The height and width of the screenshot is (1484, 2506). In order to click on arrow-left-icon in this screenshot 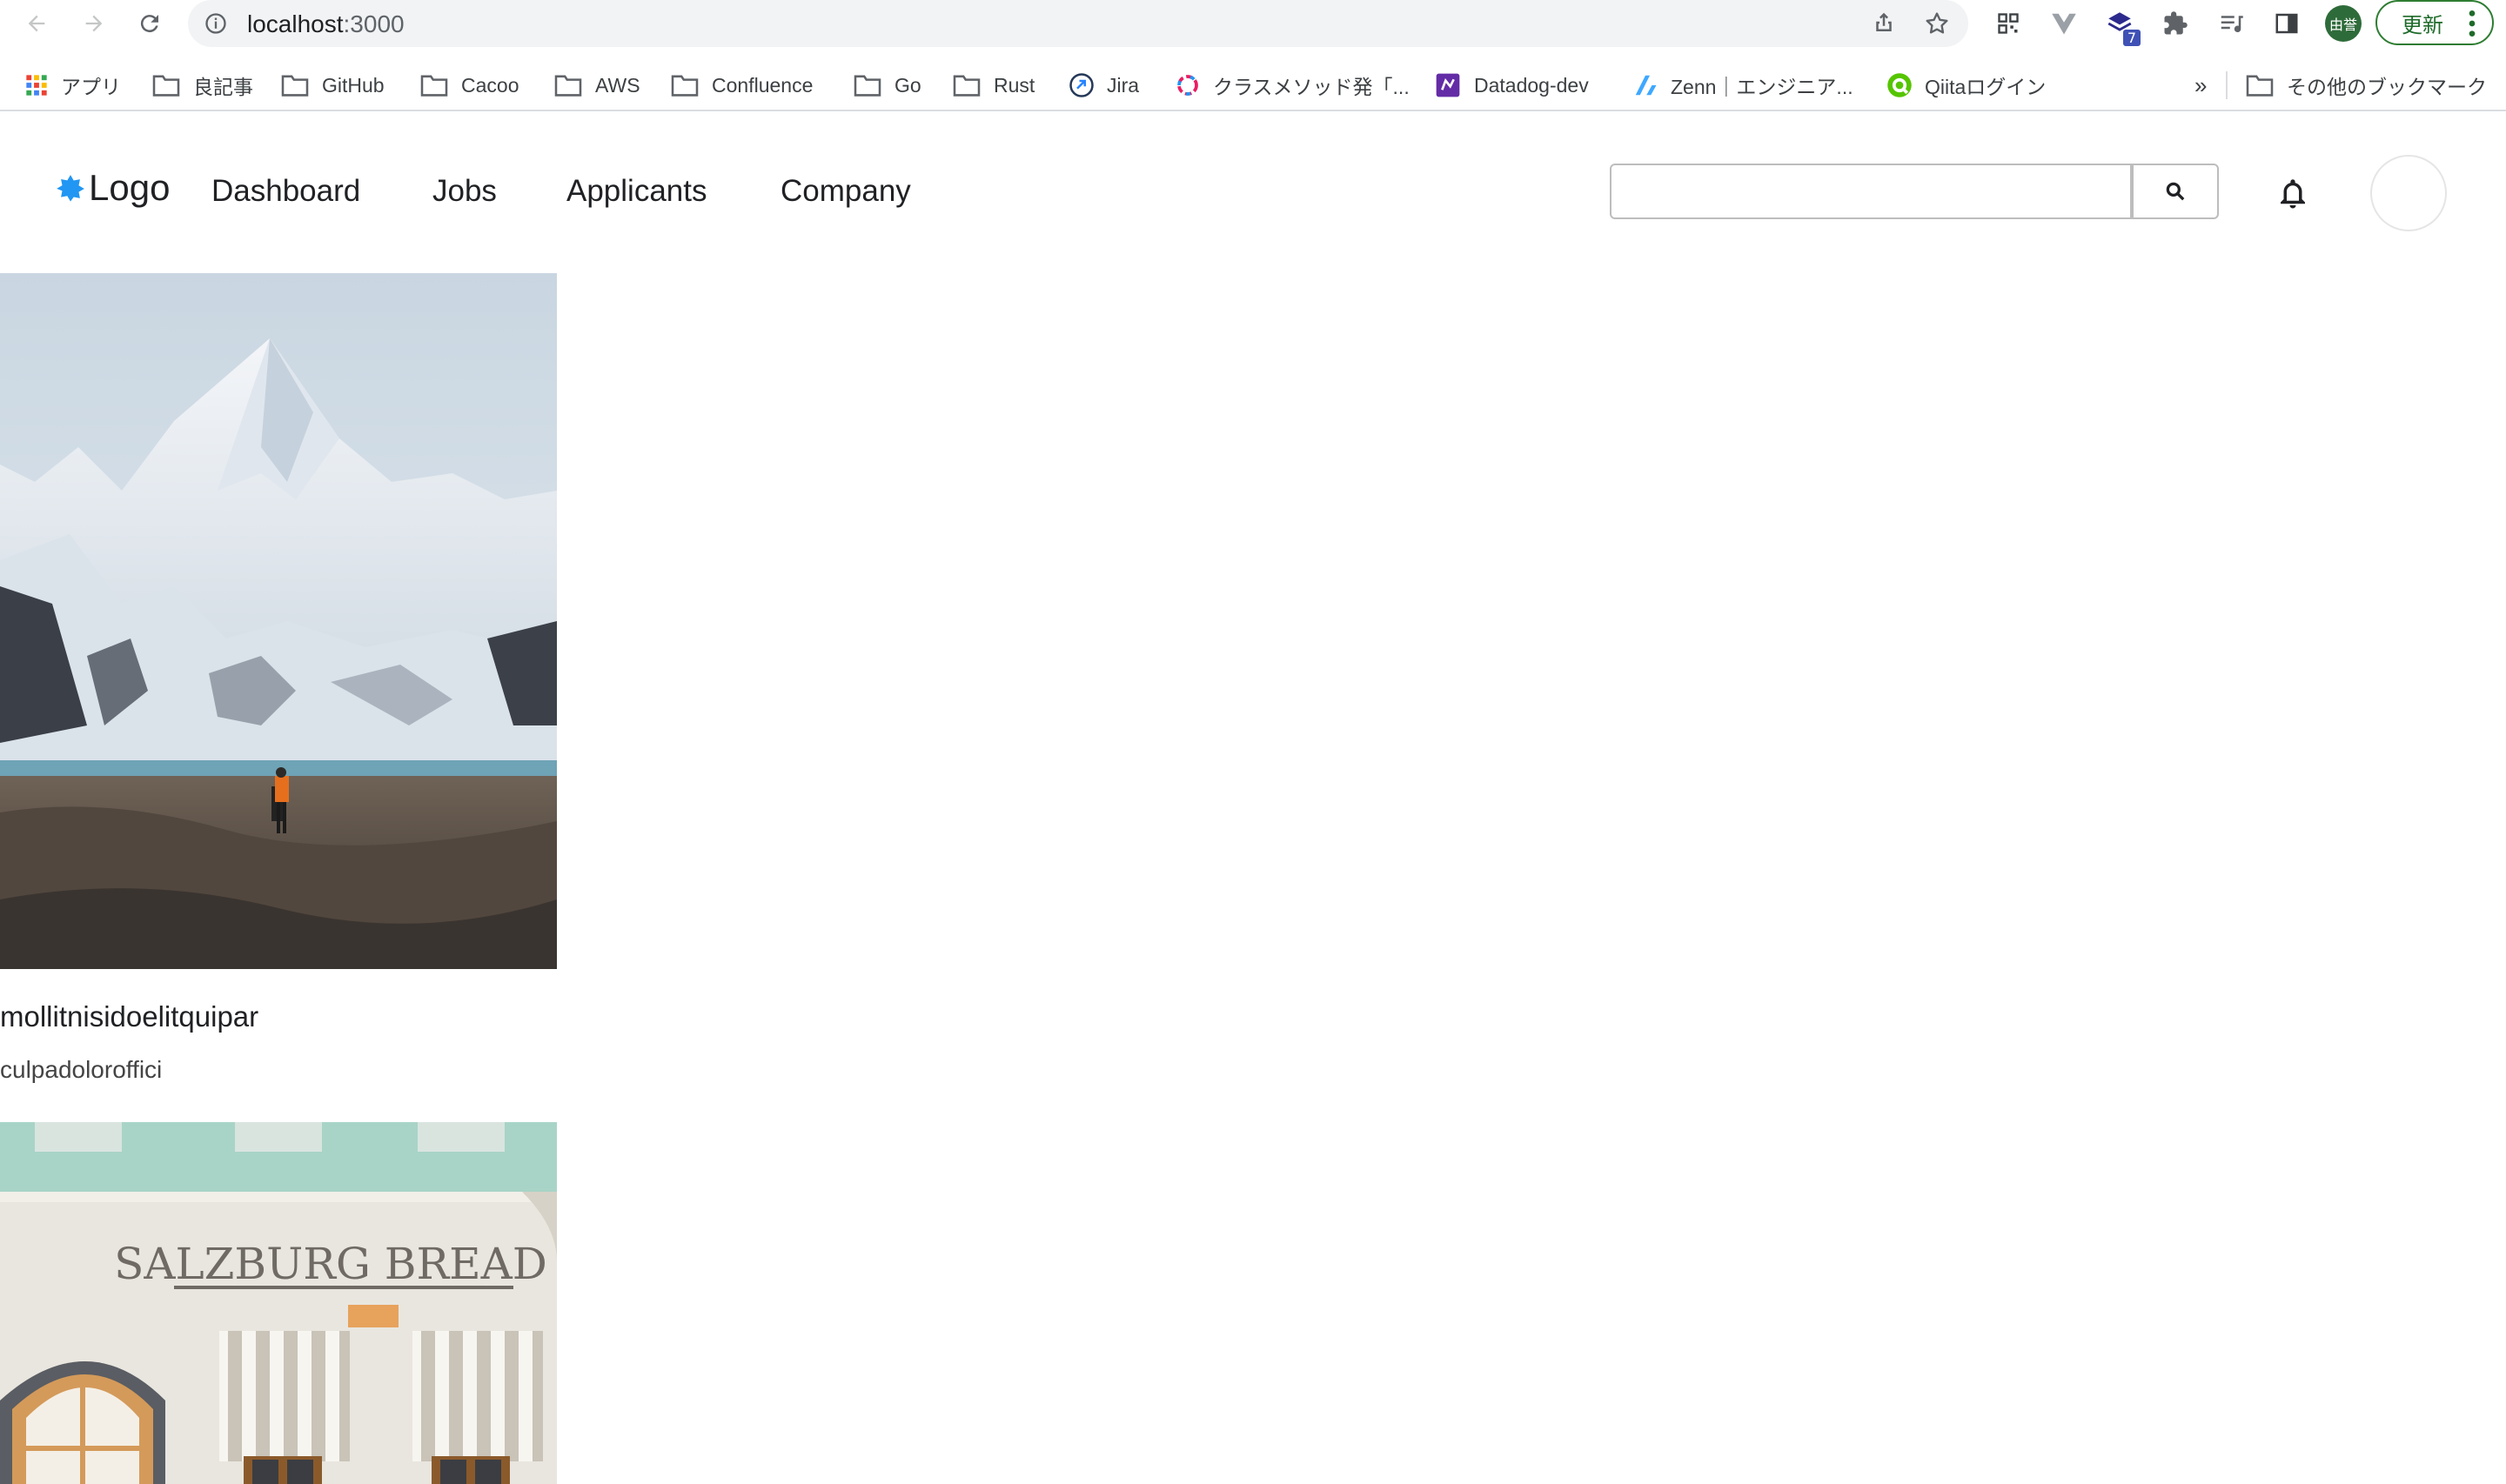, I will do `click(36, 23)`.